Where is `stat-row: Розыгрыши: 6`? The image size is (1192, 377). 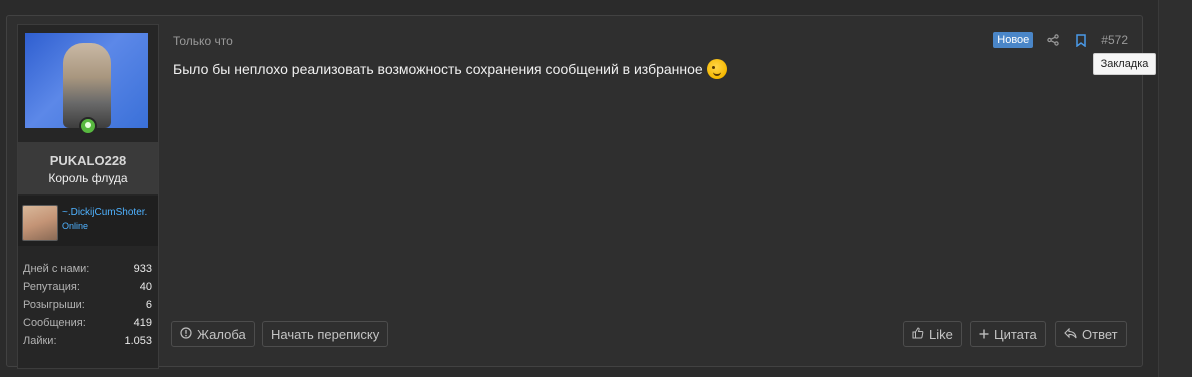 stat-row: Розыгрыши: 6 is located at coordinates (87, 308).